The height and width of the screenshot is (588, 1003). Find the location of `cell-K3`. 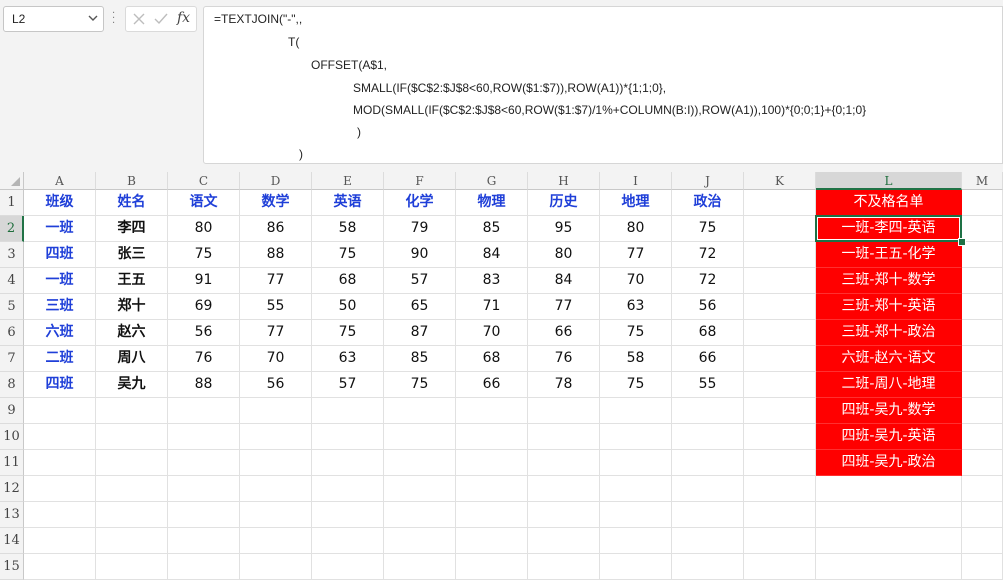

cell-K3 is located at coordinates (780, 255).